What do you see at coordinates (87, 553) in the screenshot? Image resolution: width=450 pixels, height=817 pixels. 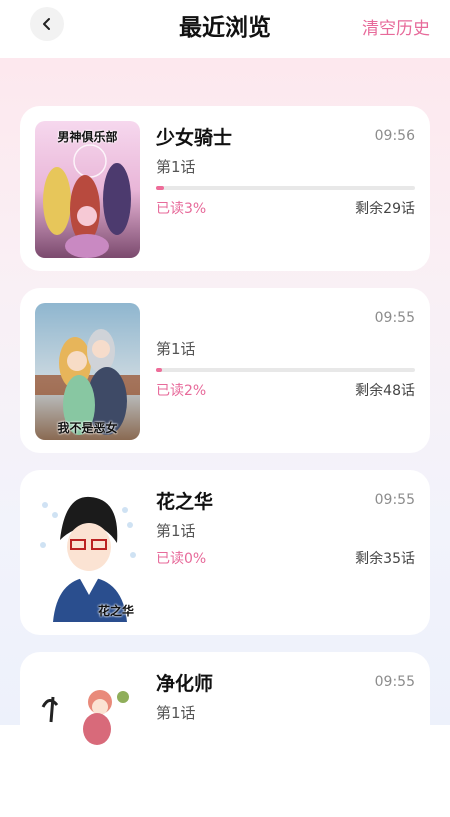 I see `comic-cover: 花之华` at bounding box center [87, 553].